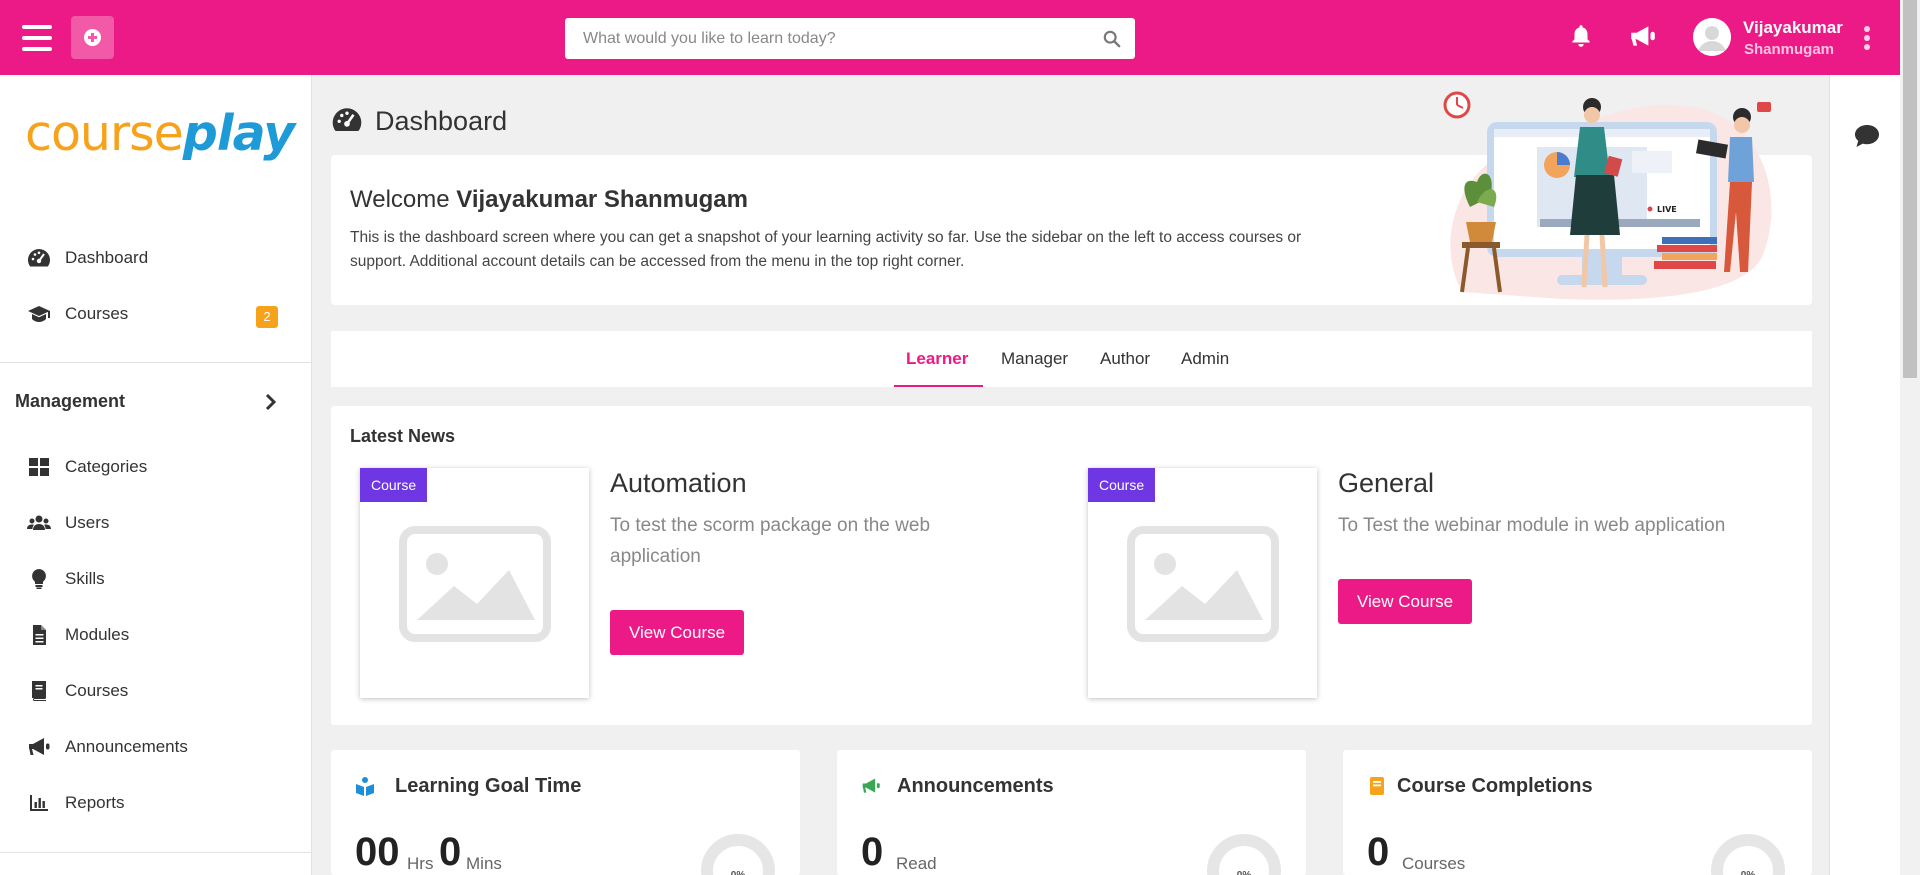 This screenshot has height=875, width=1920. Describe the element at coordinates (85, 578) in the screenshot. I see `sidebar-item-label: Skills` at that location.